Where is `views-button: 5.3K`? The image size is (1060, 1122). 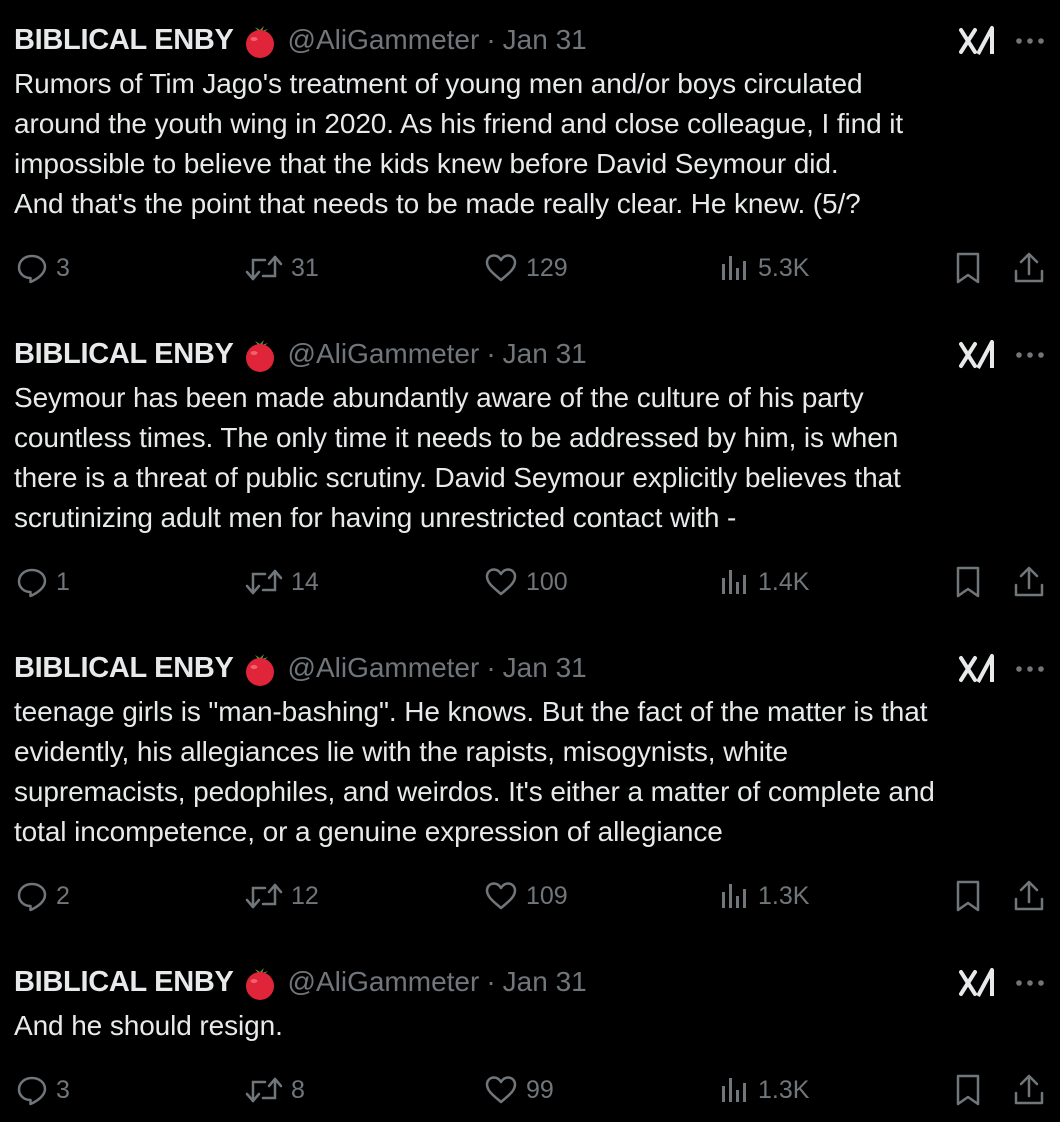 views-button: 5.3K is located at coordinates (764, 268).